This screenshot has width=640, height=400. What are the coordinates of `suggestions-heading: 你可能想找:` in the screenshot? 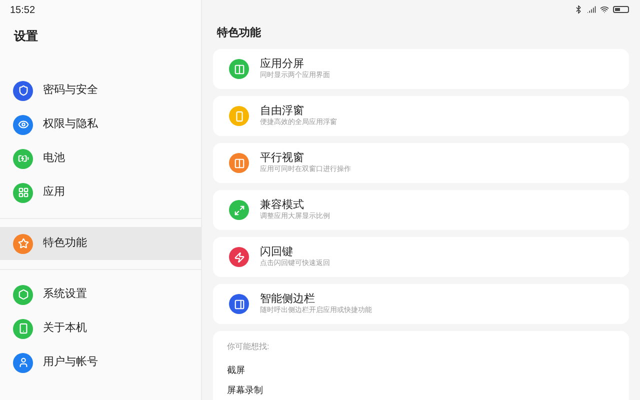 It's located at (248, 347).